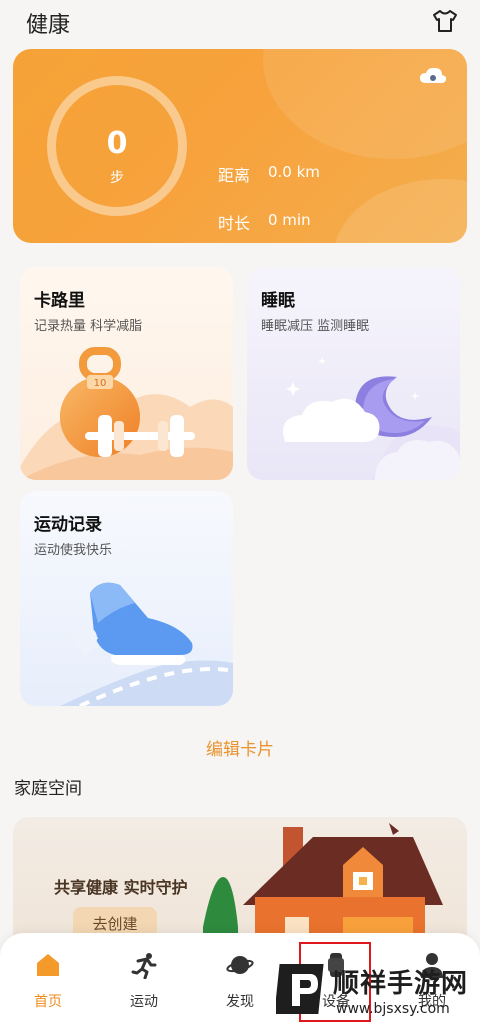 Image resolution: width=480 pixels, height=1025 pixels. What do you see at coordinates (48, 979) in the screenshot?
I see `nav-item-home: 首页` at bounding box center [48, 979].